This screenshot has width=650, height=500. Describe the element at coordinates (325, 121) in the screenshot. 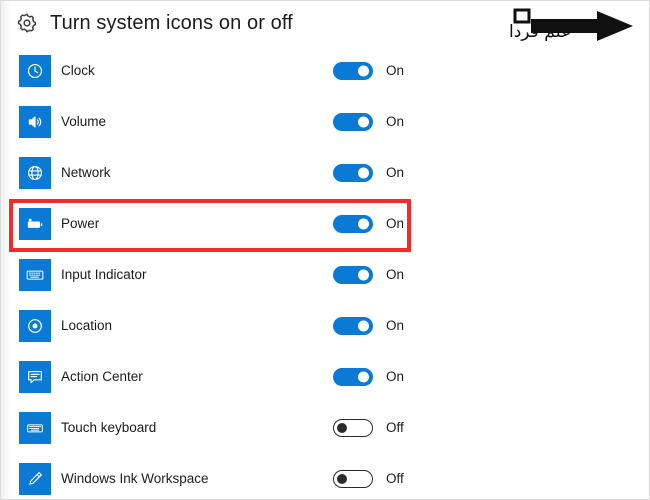

I see `list-item: Volume On` at that location.